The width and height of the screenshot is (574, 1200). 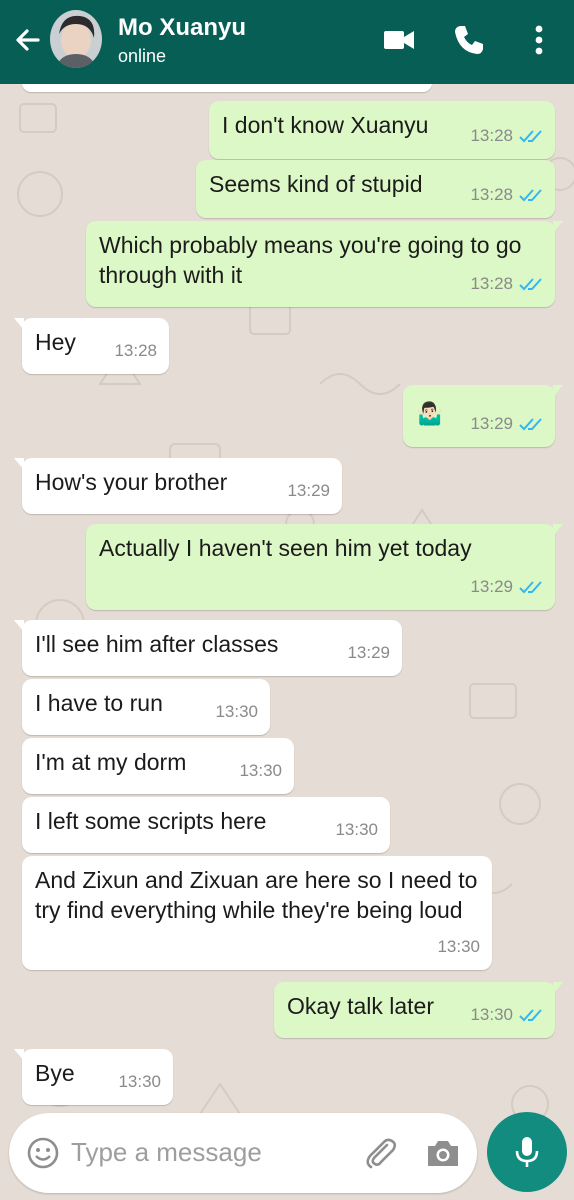 What do you see at coordinates (469, 40) in the screenshot?
I see `voice-call-icon` at bounding box center [469, 40].